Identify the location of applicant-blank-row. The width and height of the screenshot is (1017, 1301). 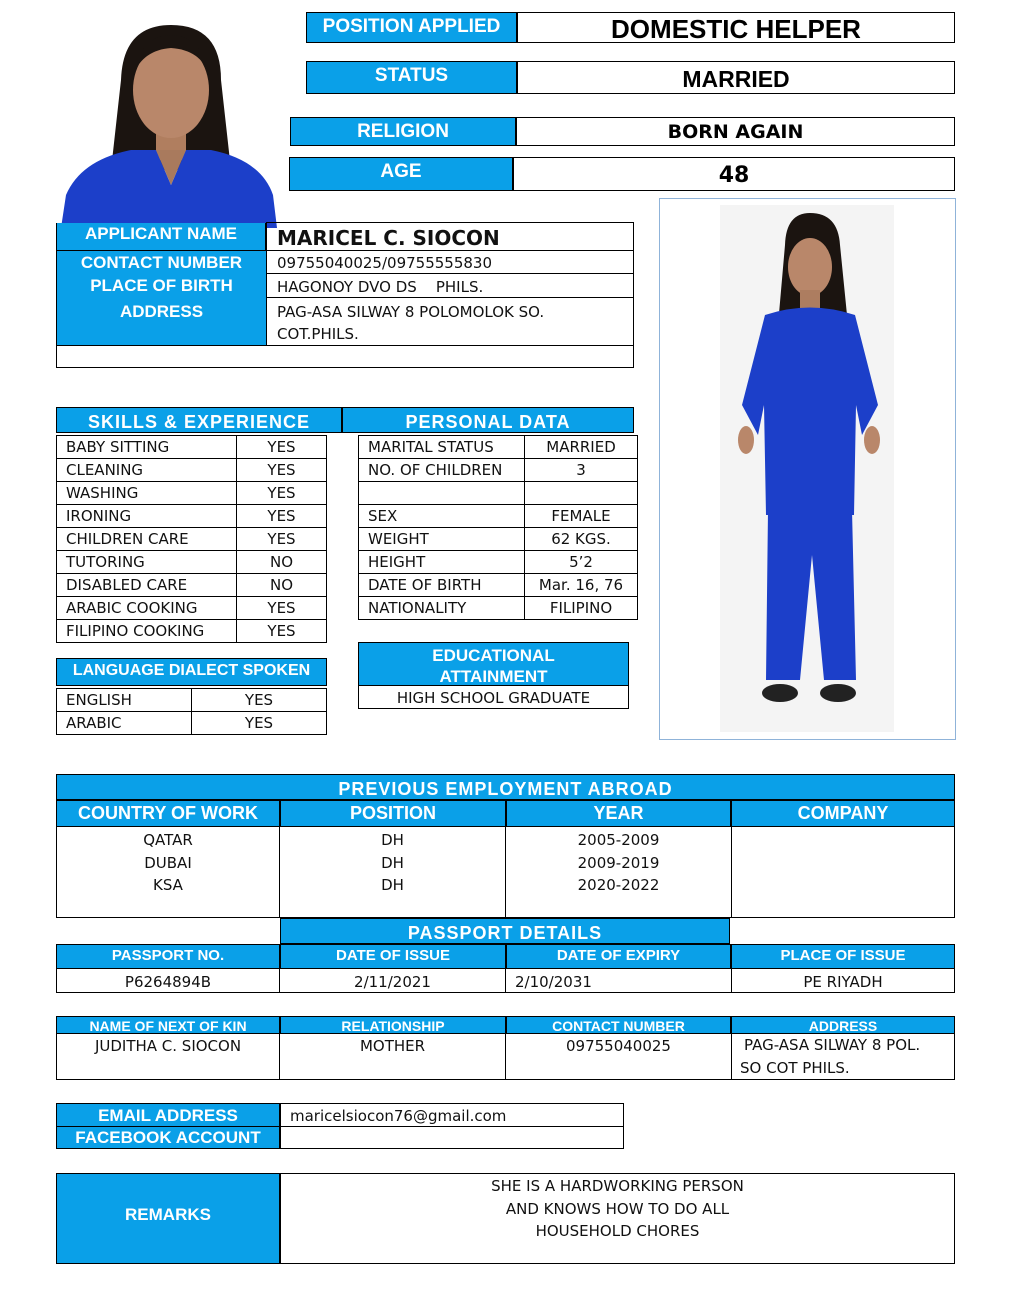
(345, 357).